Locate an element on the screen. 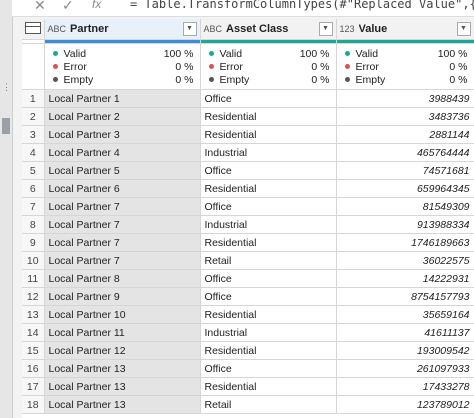 Image resolution: width=474 pixels, height=418 pixels. table-row: 12 Local Partner 9 Office 8754157793 is located at coordinates (248, 296).